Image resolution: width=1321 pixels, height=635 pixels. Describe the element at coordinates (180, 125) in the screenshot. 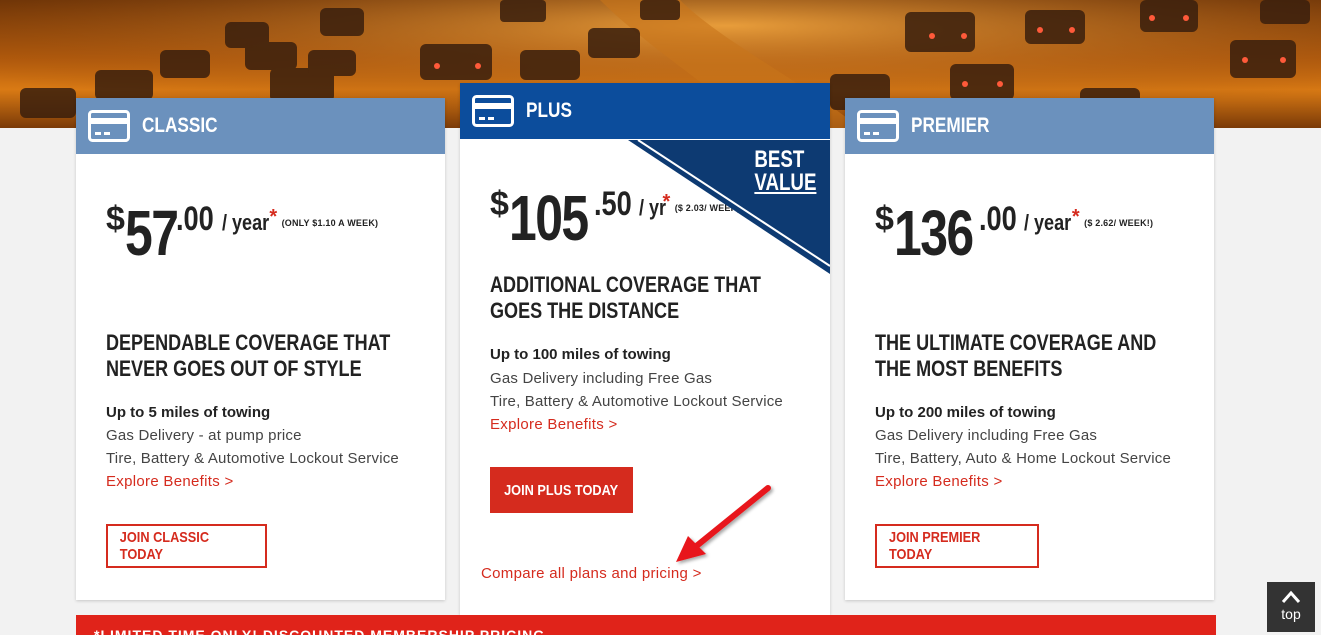

I see `plan-name: CLASSIC` at that location.